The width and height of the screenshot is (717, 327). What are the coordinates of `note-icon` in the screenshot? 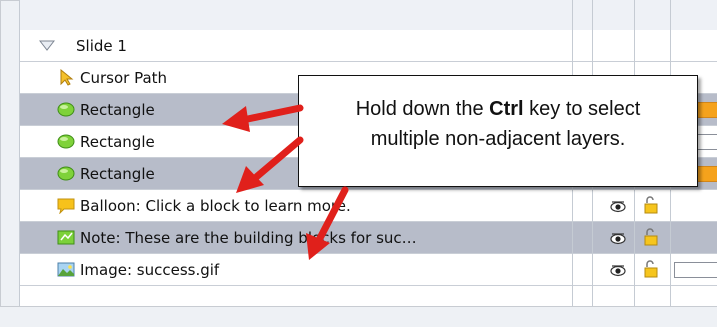 It's located at (66, 237).